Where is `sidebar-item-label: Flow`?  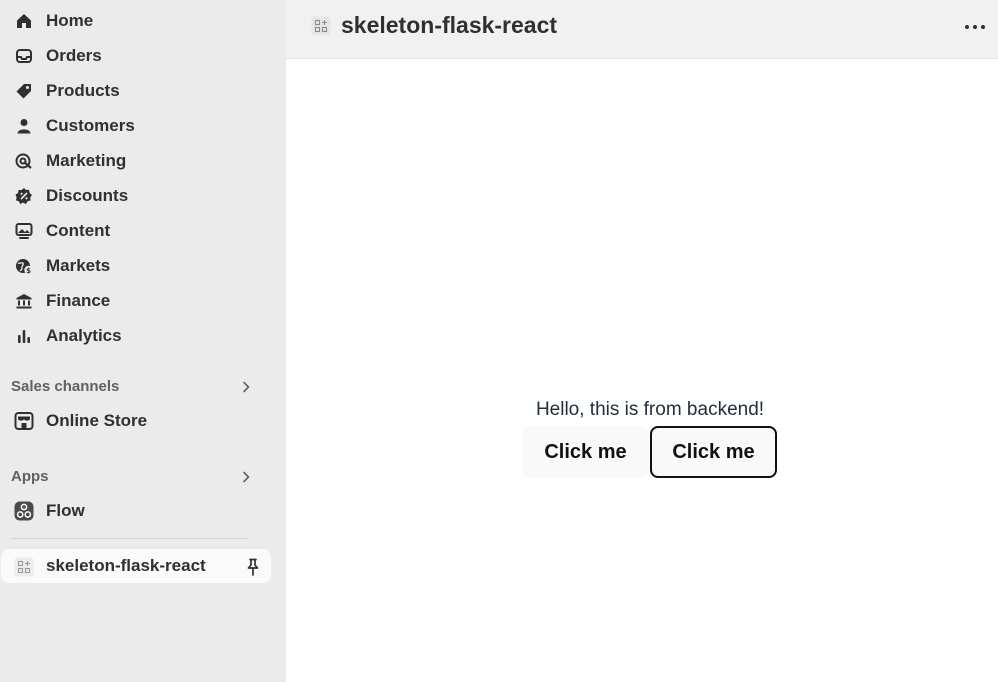
sidebar-item-label: Flow is located at coordinates (65, 510).